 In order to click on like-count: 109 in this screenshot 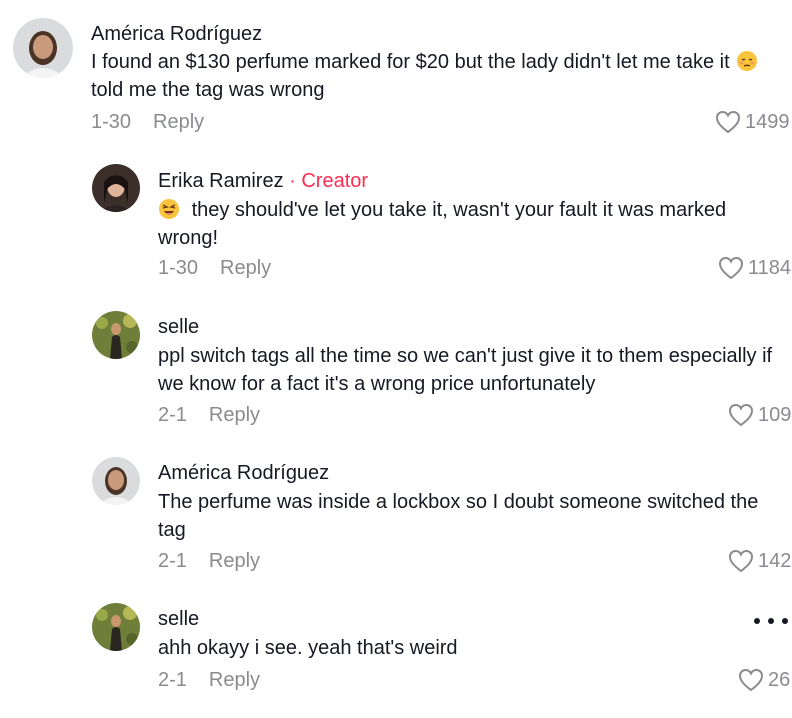, I will do `click(775, 415)`.